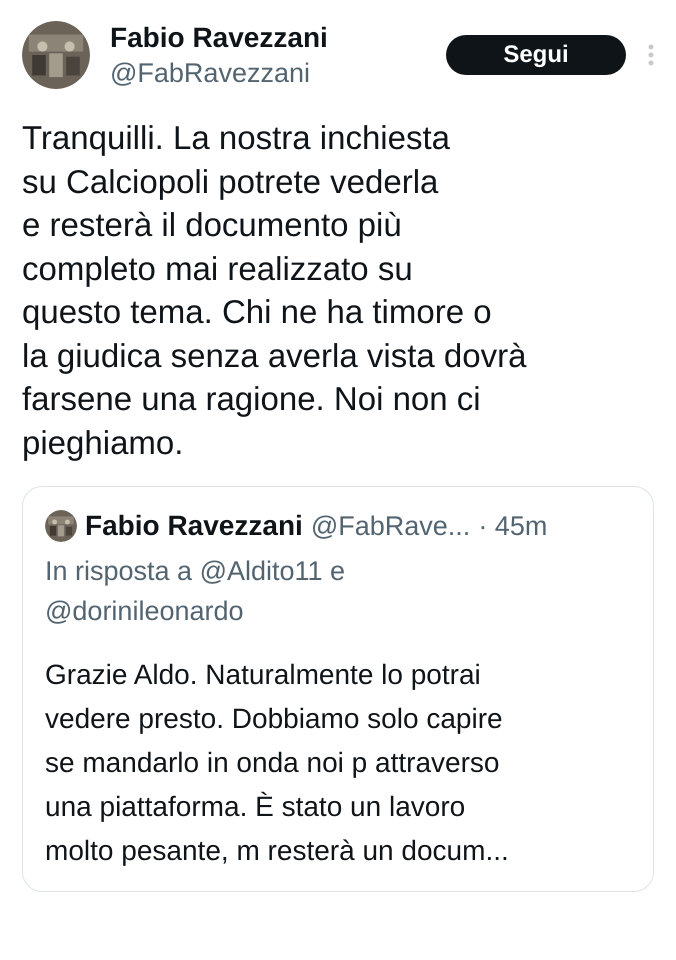 The image size is (676, 960). What do you see at coordinates (195, 591) in the screenshot?
I see `reply-to-text: In risposta a @Aldito11 e @dorinileonardo` at bounding box center [195, 591].